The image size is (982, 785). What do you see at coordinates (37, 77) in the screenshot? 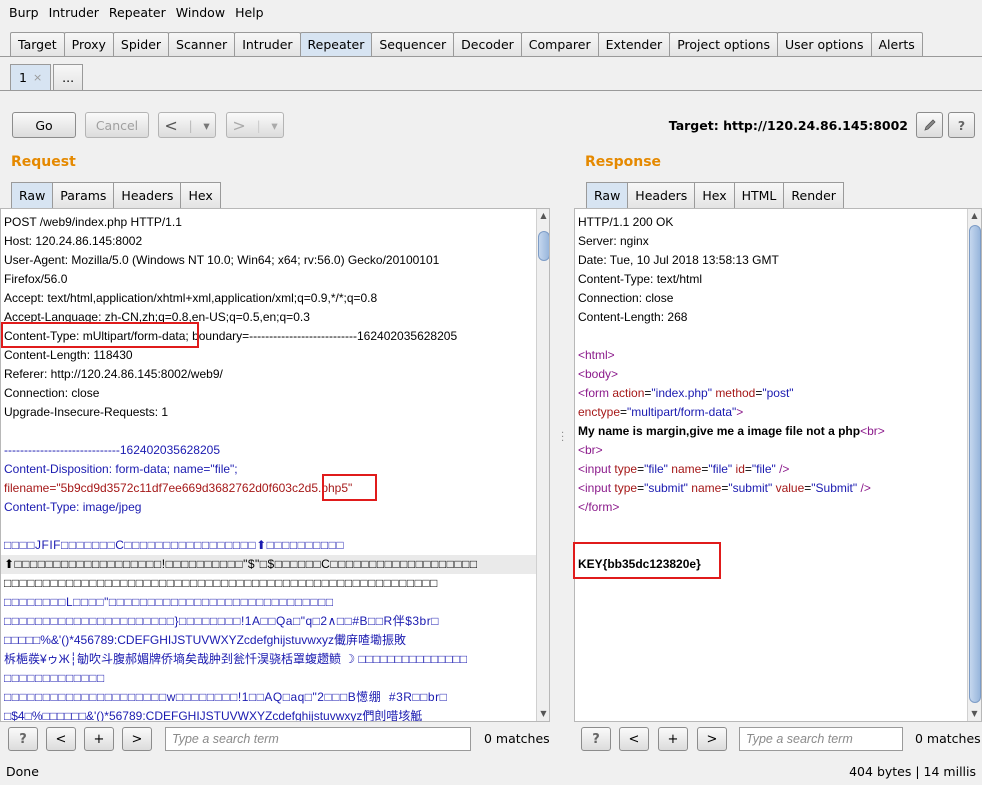
I see `close-icon: ×` at bounding box center [37, 77].